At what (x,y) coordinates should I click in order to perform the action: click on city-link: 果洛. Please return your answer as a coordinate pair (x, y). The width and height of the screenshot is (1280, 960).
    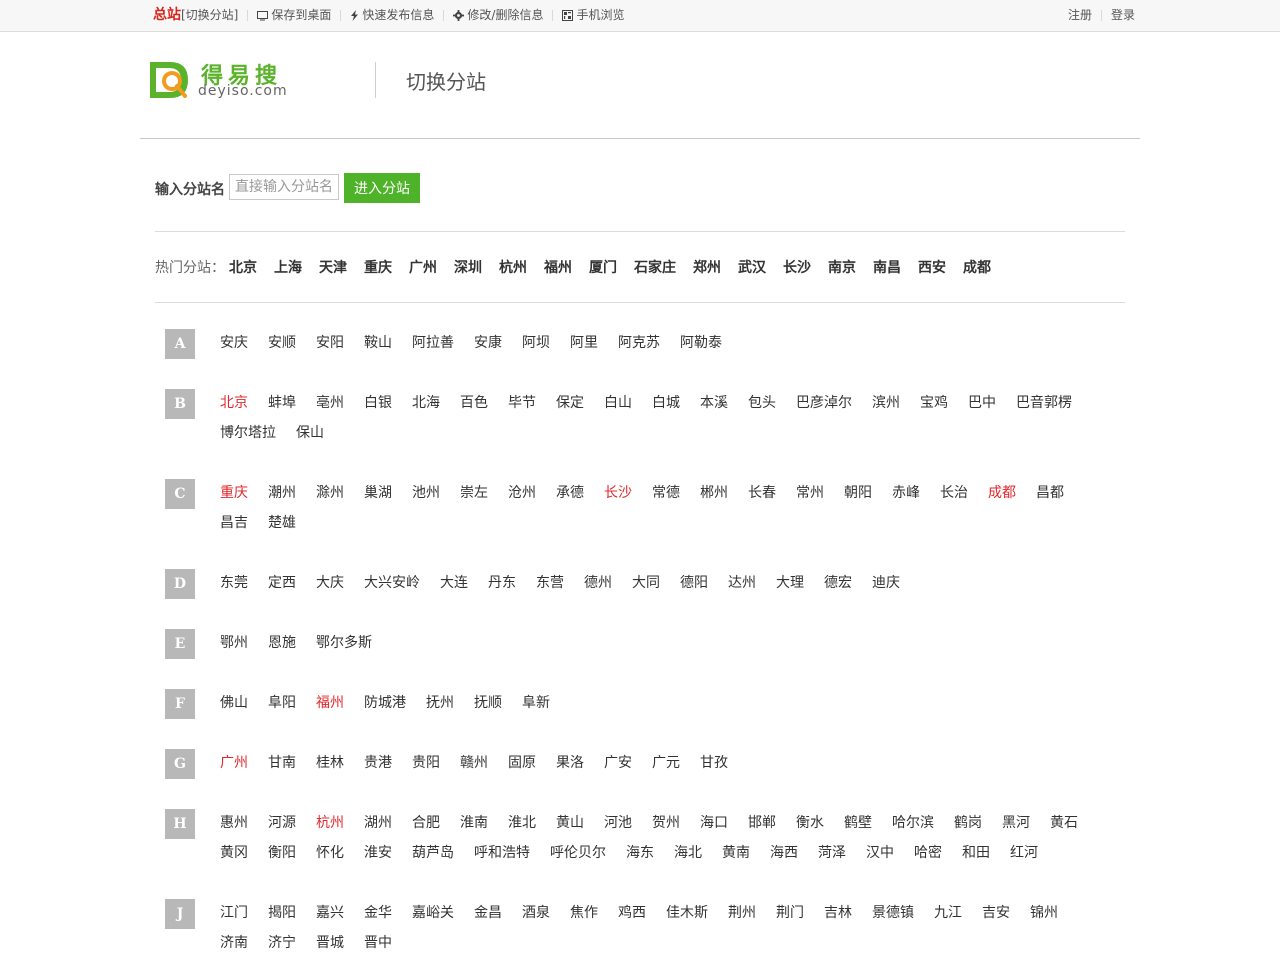
    Looking at the image, I should click on (570, 763).